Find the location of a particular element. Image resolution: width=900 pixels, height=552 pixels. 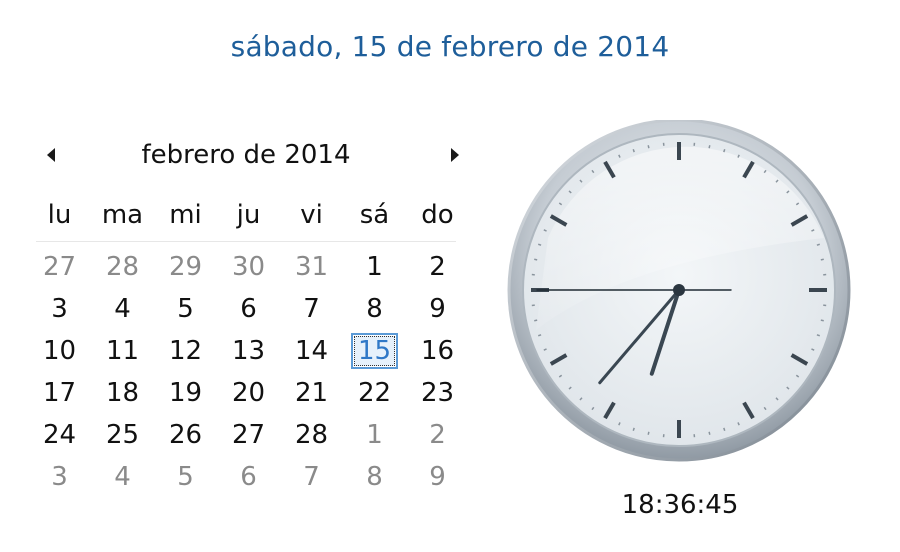

chevron-left-icon is located at coordinates (51, 155).